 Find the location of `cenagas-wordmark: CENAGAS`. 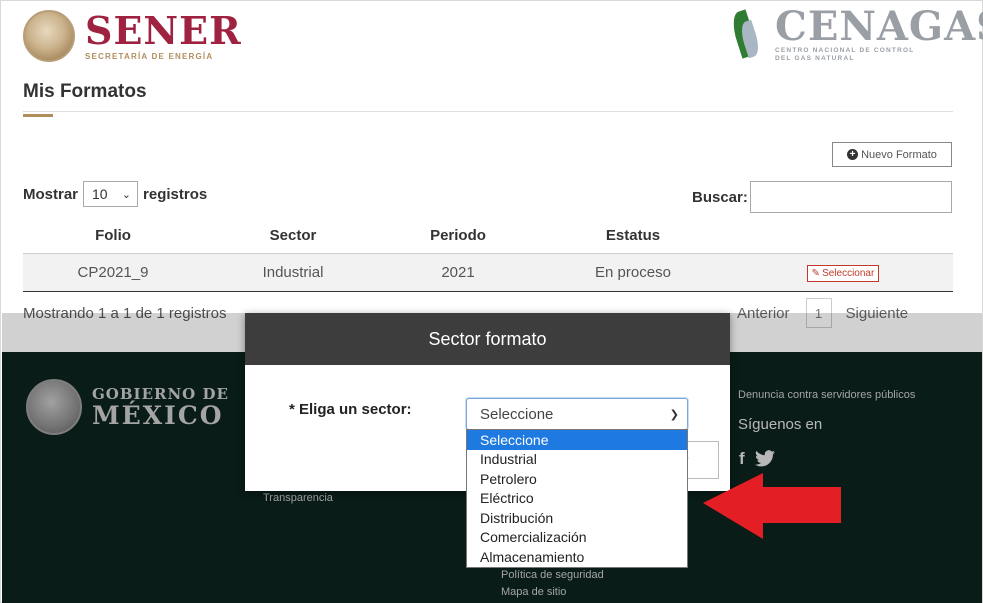

cenagas-wordmark: CENAGAS is located at coordinates (879, 26).